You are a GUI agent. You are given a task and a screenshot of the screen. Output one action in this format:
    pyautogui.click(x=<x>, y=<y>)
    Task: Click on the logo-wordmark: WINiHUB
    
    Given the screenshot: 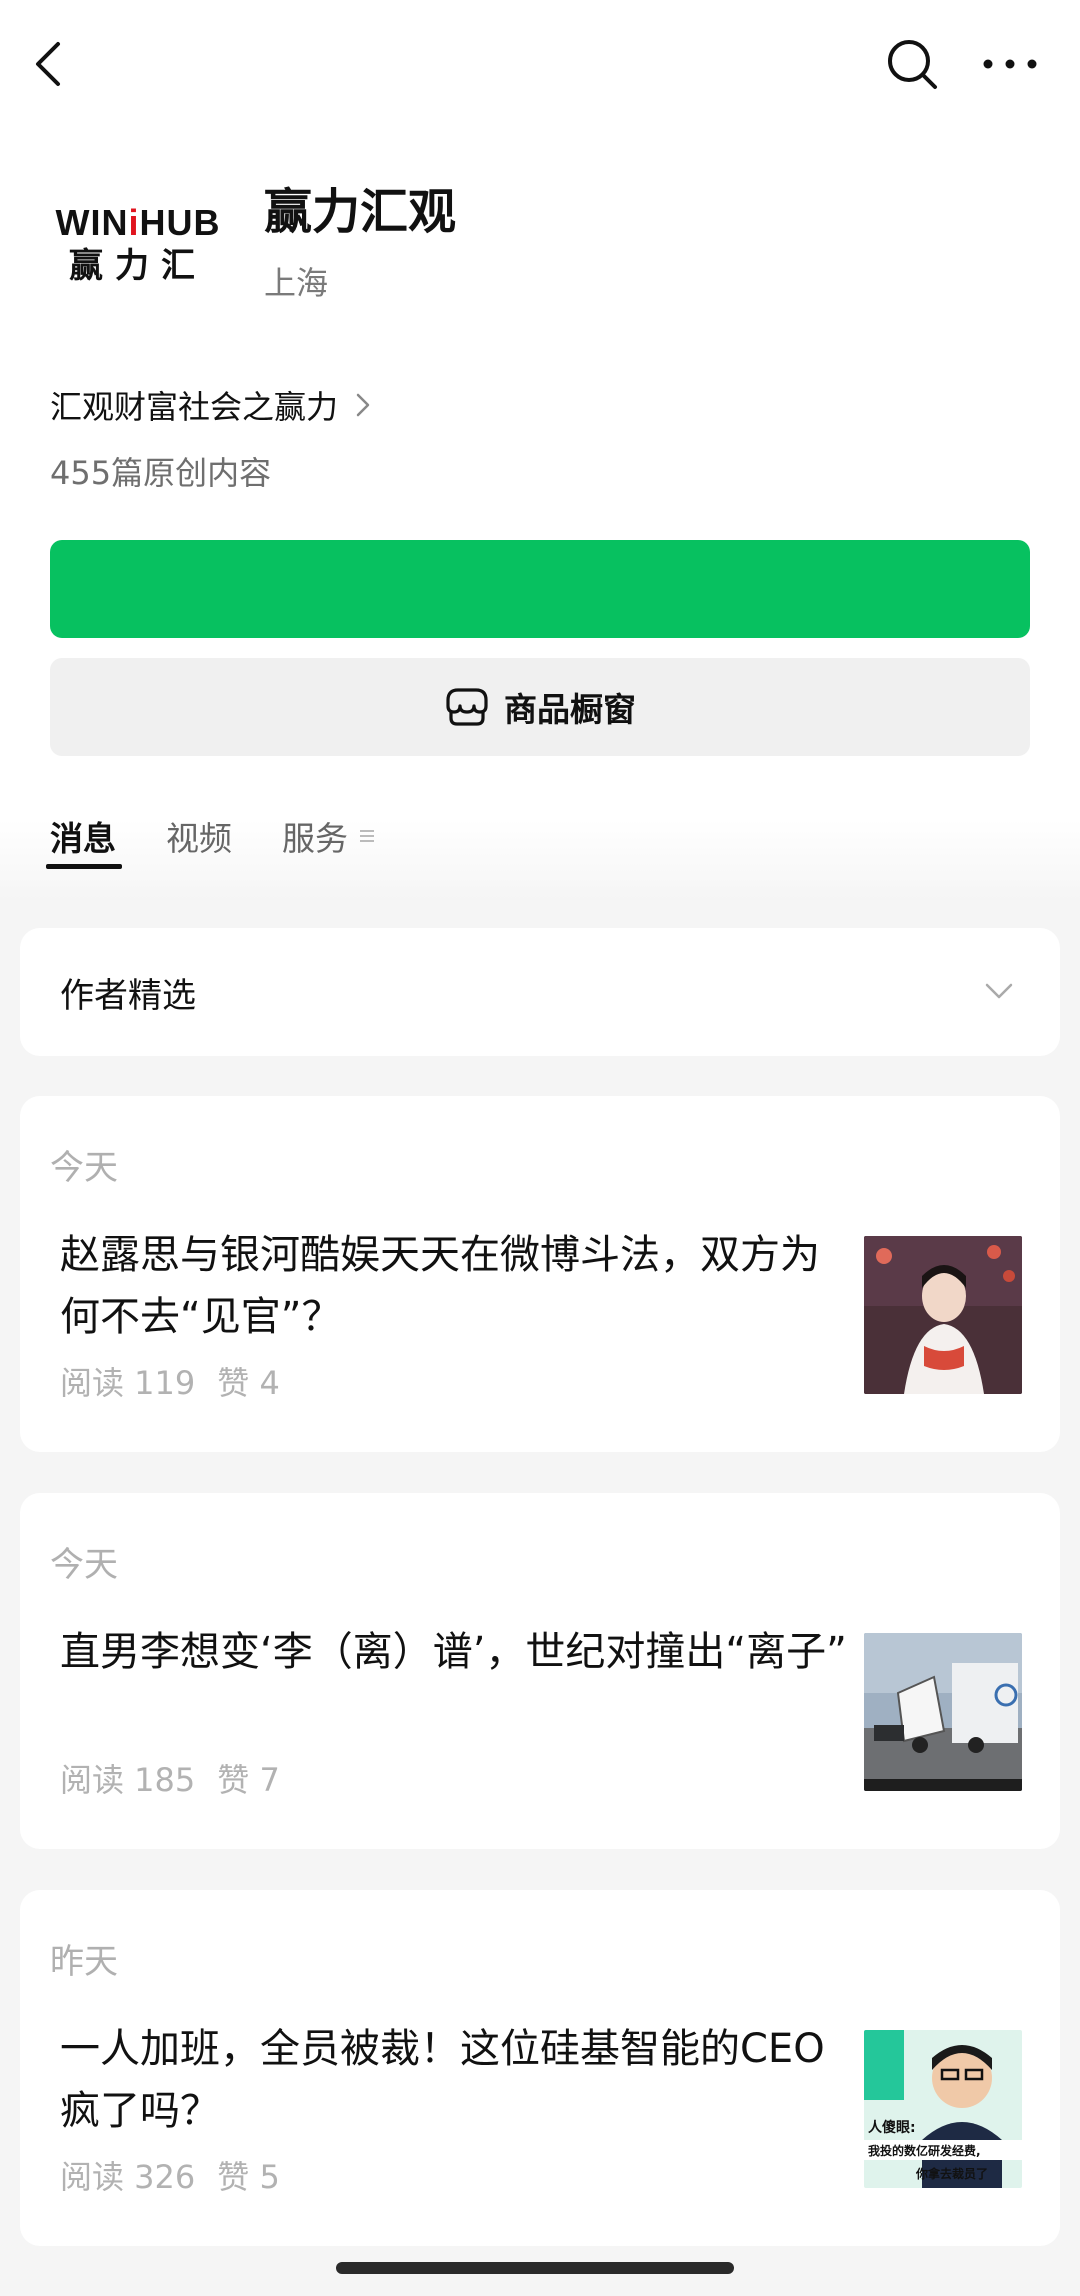 What is the action you would take?
    pyautogui.click(x=138, y=222)
    